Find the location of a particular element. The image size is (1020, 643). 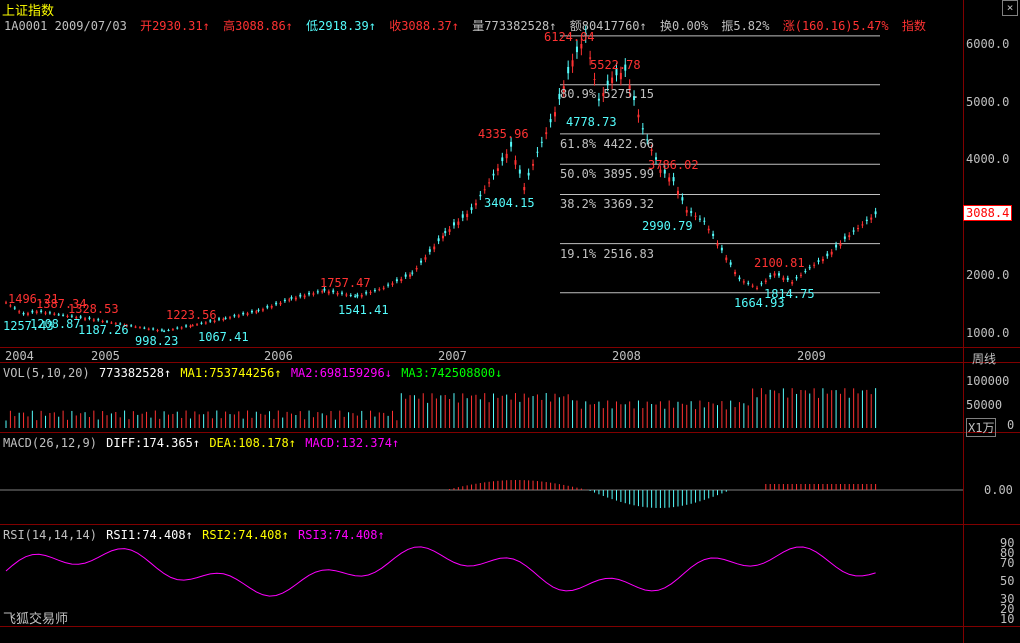

vol-ma3: MA3:742508800↓ is located at coordinates (452, 373).